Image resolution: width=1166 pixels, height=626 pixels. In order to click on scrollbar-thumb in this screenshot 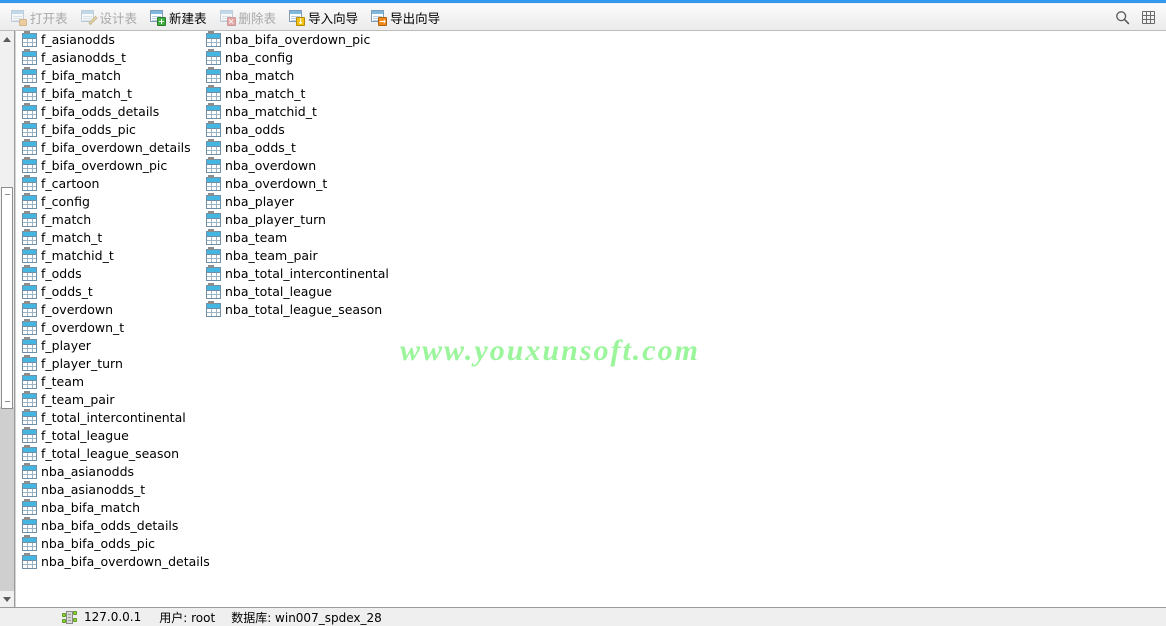, I will do `click(7, 298)`.